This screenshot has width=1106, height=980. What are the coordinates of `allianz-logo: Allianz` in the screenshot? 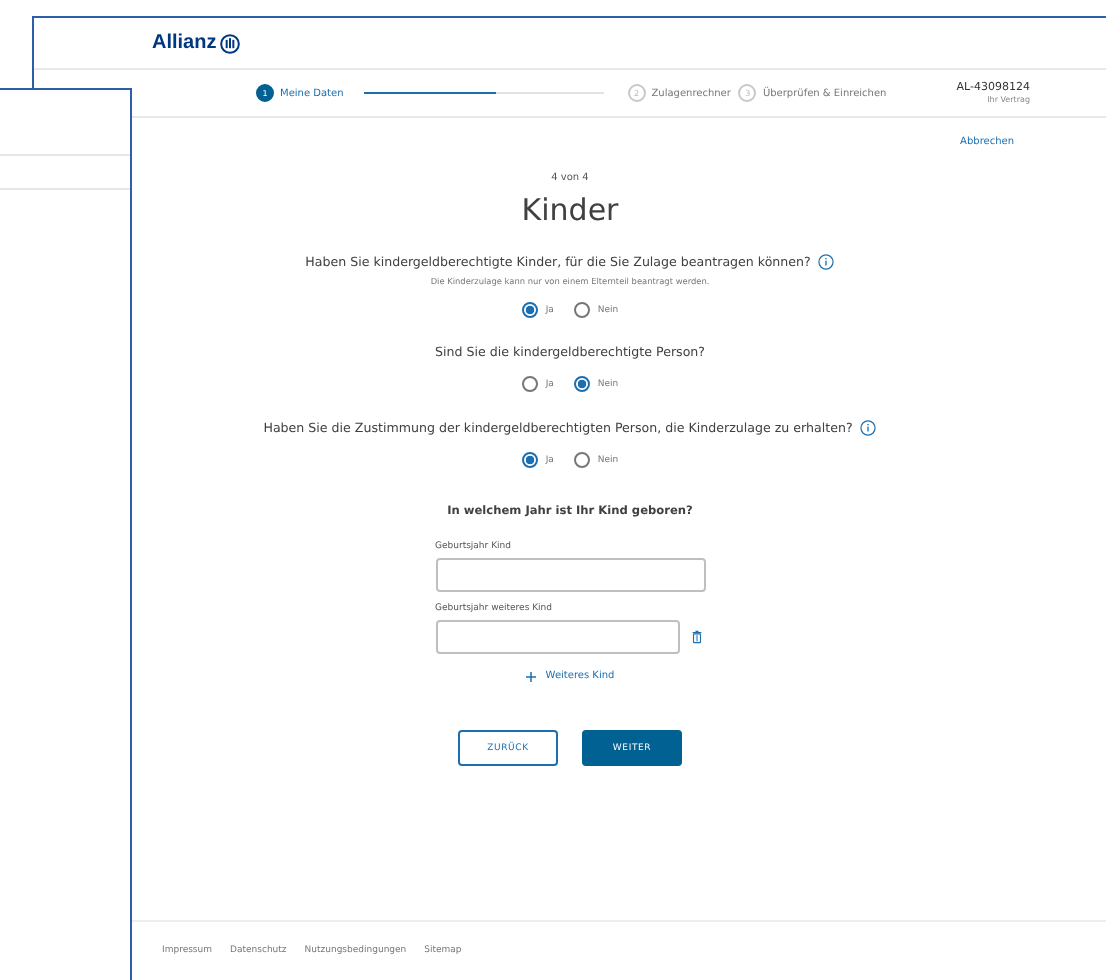 It's located at (196, 43).